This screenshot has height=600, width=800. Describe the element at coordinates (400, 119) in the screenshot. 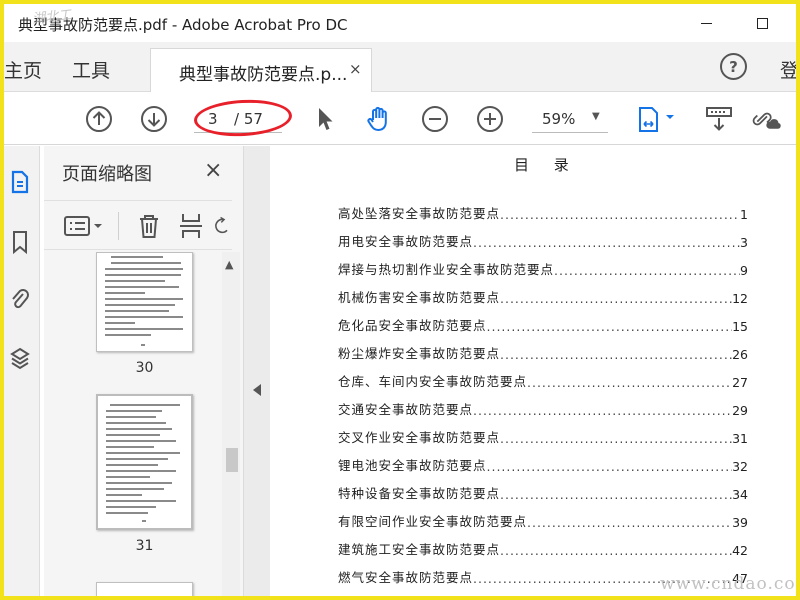

I see `toolbar: 3 / 57 59% ▼` at that location.